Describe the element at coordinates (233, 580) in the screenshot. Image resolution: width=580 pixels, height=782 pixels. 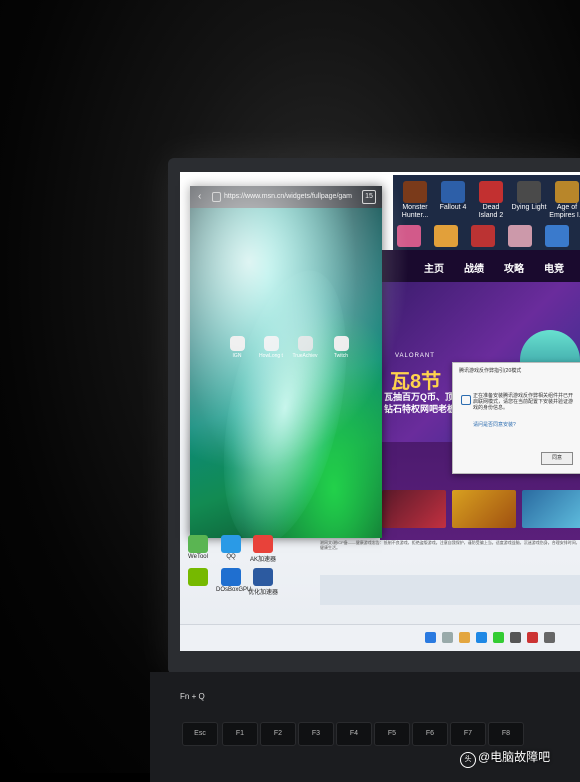
I see `desktop-icon-dosbox: DOsBoxGPU` at that location.